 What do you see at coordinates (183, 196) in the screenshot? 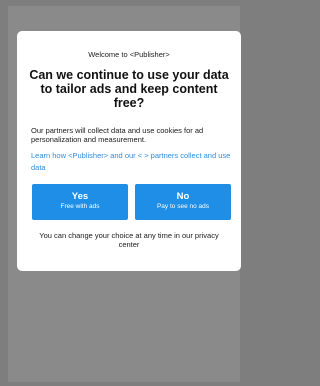
I see `no-button-label: No` at bounding box center [183, 196].